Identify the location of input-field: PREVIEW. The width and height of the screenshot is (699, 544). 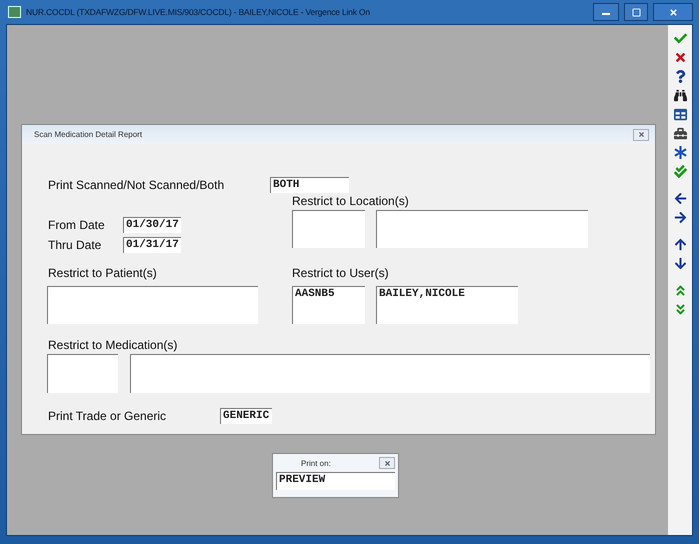
(335, 481).